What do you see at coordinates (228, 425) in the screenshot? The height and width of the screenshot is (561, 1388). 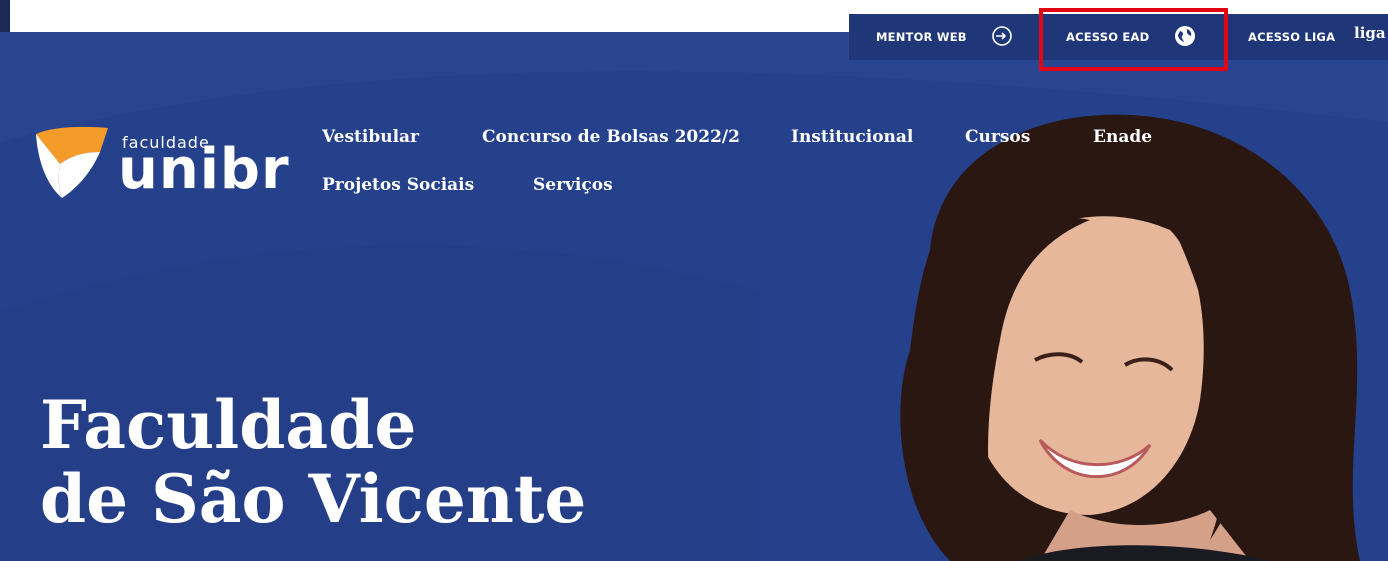 I see `hero-headline-line1: Faculdade` at bounding box center [228, 425].